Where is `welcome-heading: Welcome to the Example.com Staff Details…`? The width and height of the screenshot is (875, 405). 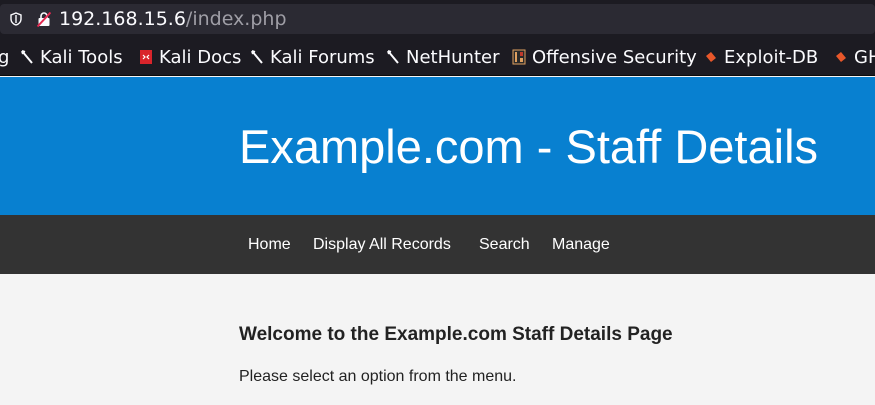
welcome-heading: Welcome to the Example.com Staff Details… is located at coordinates (456, 334).